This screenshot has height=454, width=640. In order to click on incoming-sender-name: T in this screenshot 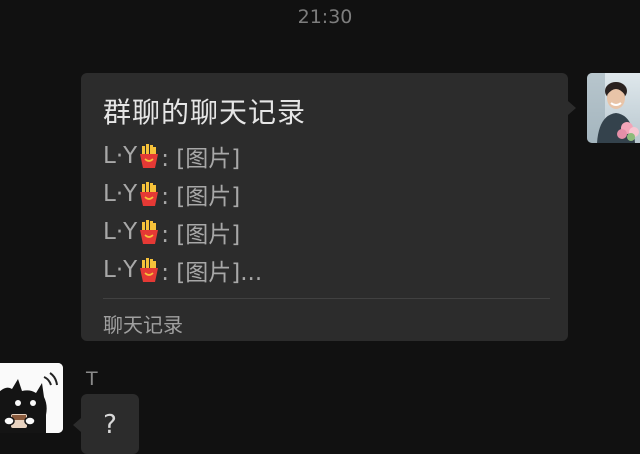, I will do `click(92, 379)`.